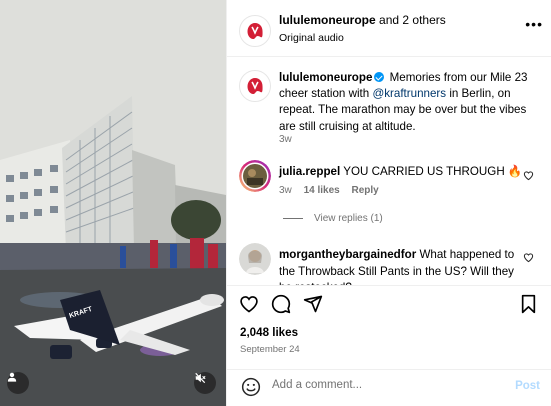 This screenshot has height=406, width=551. What do you see at coordinates (409, 93) in the screenshot?
I see `caption-mention-link: @kraftrunners` at bounding box center [409, 93].